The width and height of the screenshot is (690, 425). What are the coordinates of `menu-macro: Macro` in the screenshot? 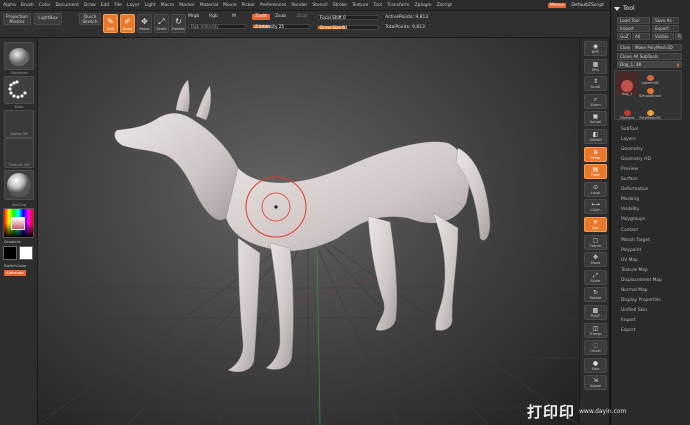 It's located at (168, 5).